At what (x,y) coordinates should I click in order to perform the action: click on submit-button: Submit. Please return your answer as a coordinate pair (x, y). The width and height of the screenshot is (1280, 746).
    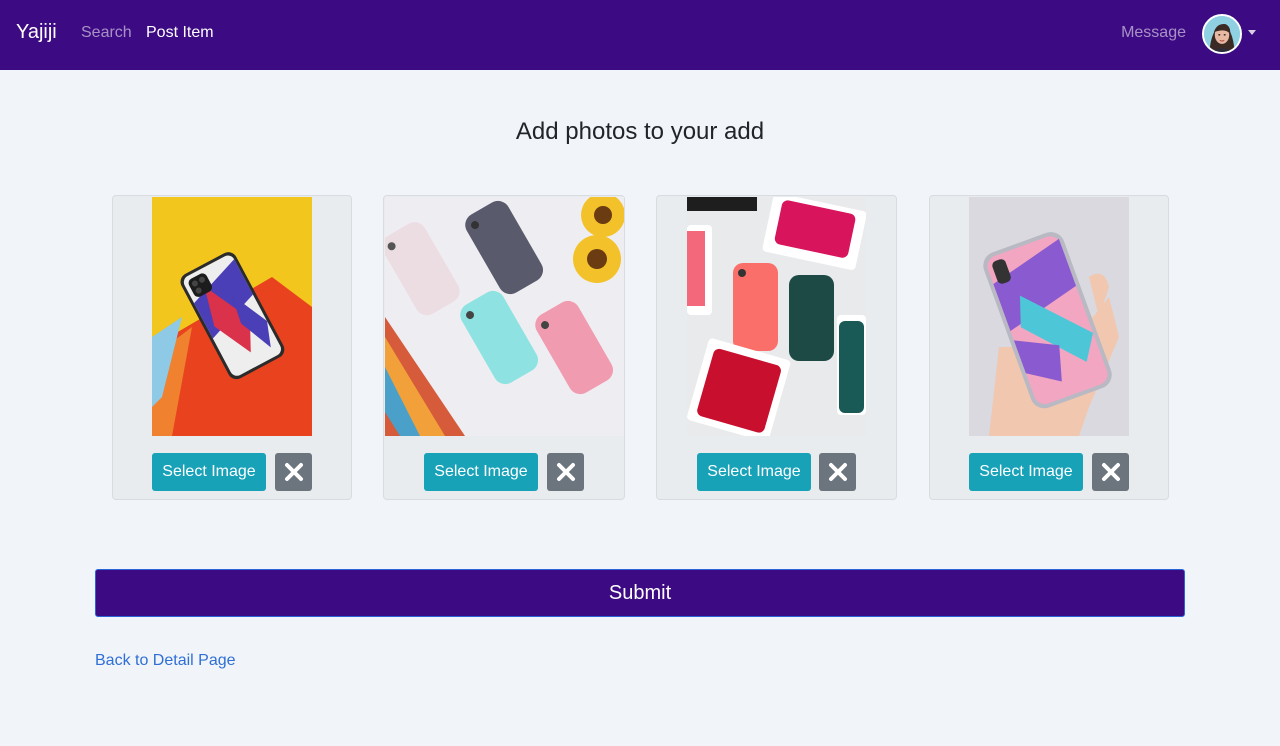
    Looking at the image, I should click on (640, 593).